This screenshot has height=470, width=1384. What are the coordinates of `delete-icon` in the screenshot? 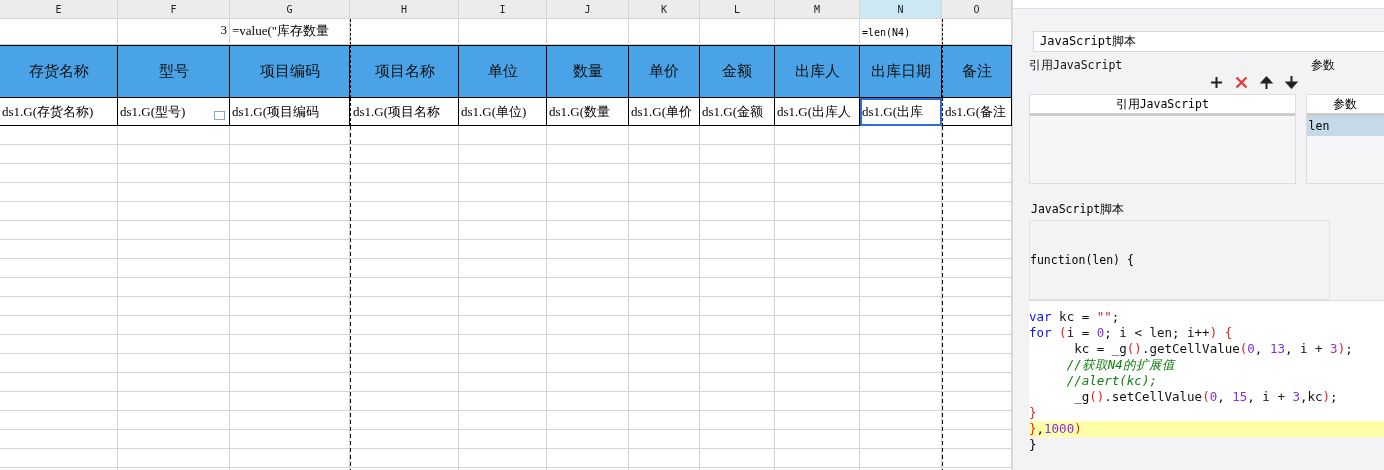 It's located at (1241, 82).